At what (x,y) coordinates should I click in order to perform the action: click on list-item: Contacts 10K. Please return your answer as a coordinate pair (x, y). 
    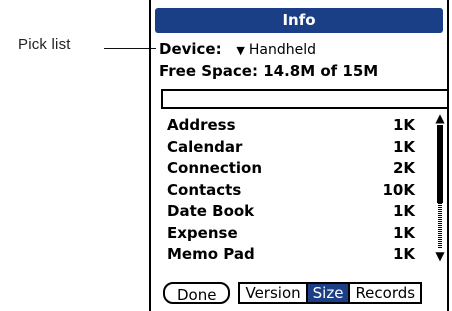
    Looking at the image, I should click on (291, 191).